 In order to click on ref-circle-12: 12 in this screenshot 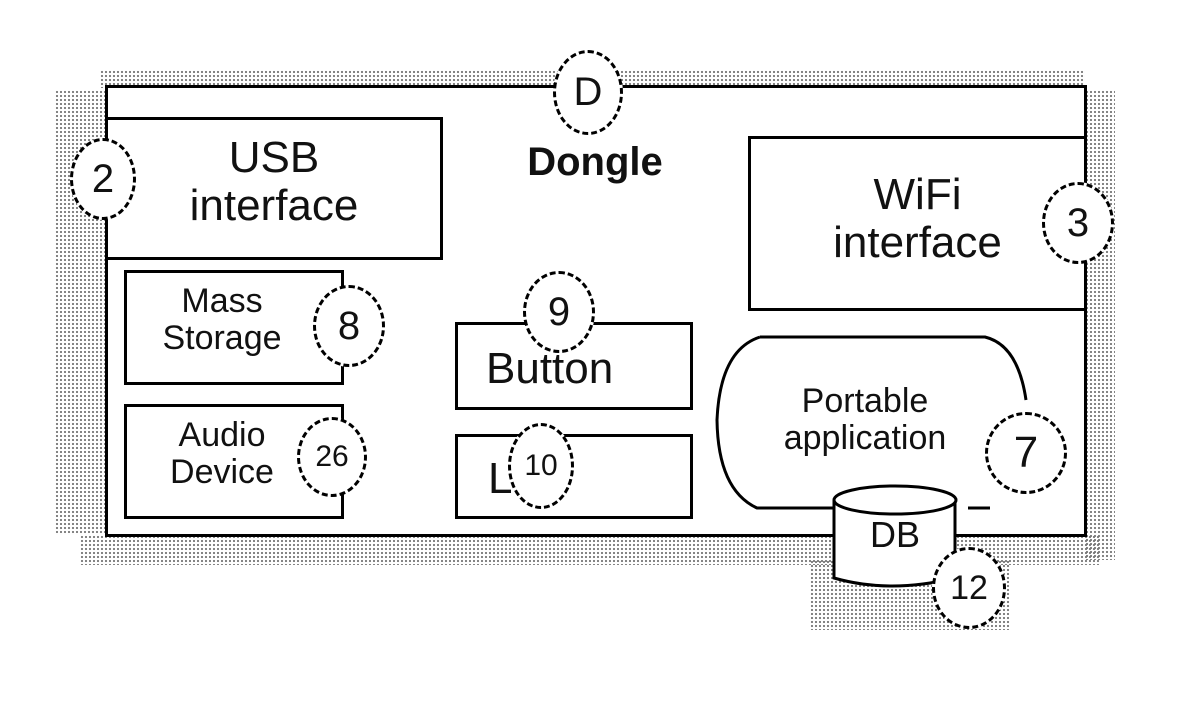, I will do `click(969, 588)`.